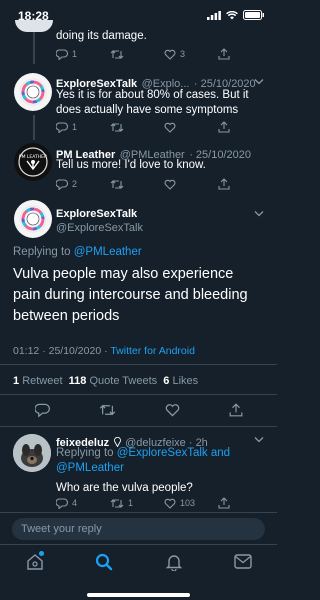  Describe the element at coordinates (104, 351) in the screenshot. I see `tweet-meta: 01:12 · 25/10/2020 · Twitter for Android` at that location.